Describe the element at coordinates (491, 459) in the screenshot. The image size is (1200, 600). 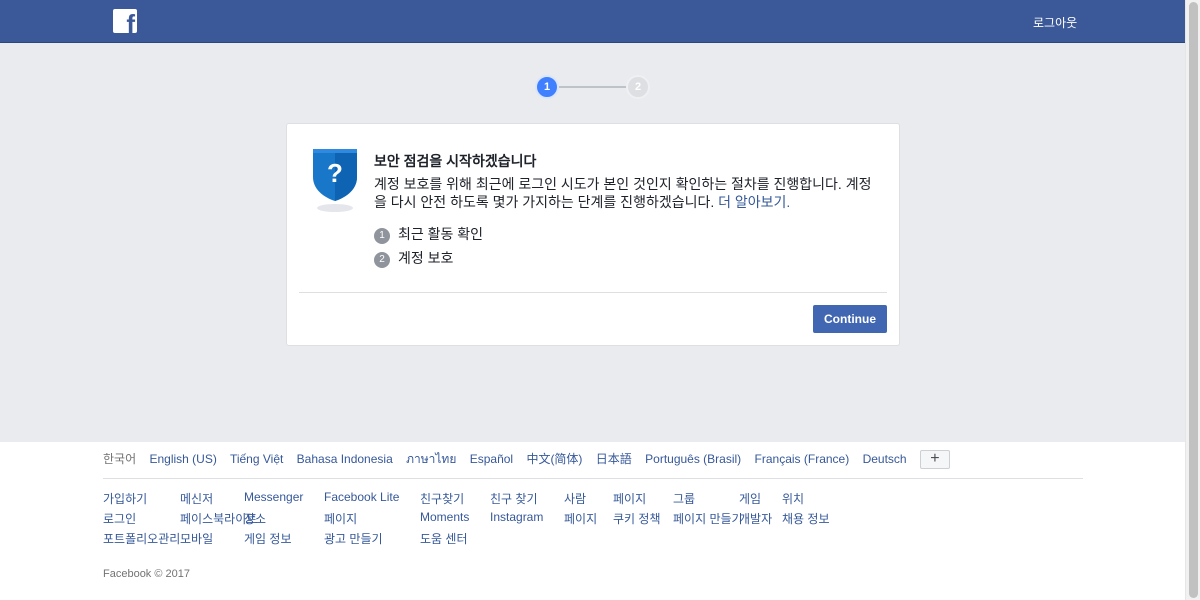
I see `language-link: Español` at that location.